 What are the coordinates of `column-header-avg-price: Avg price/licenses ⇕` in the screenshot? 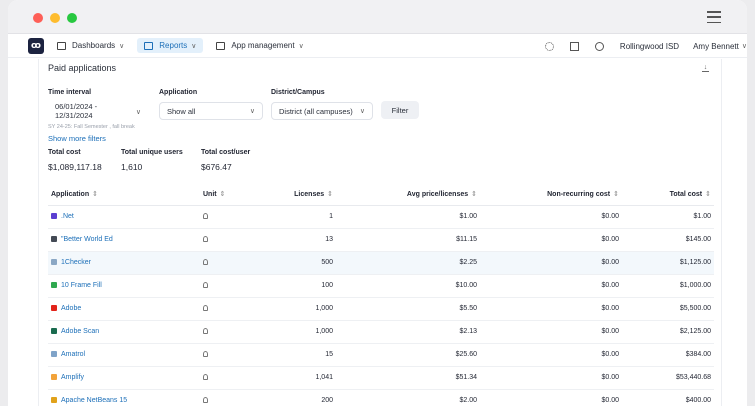 It's located at (408, 194).